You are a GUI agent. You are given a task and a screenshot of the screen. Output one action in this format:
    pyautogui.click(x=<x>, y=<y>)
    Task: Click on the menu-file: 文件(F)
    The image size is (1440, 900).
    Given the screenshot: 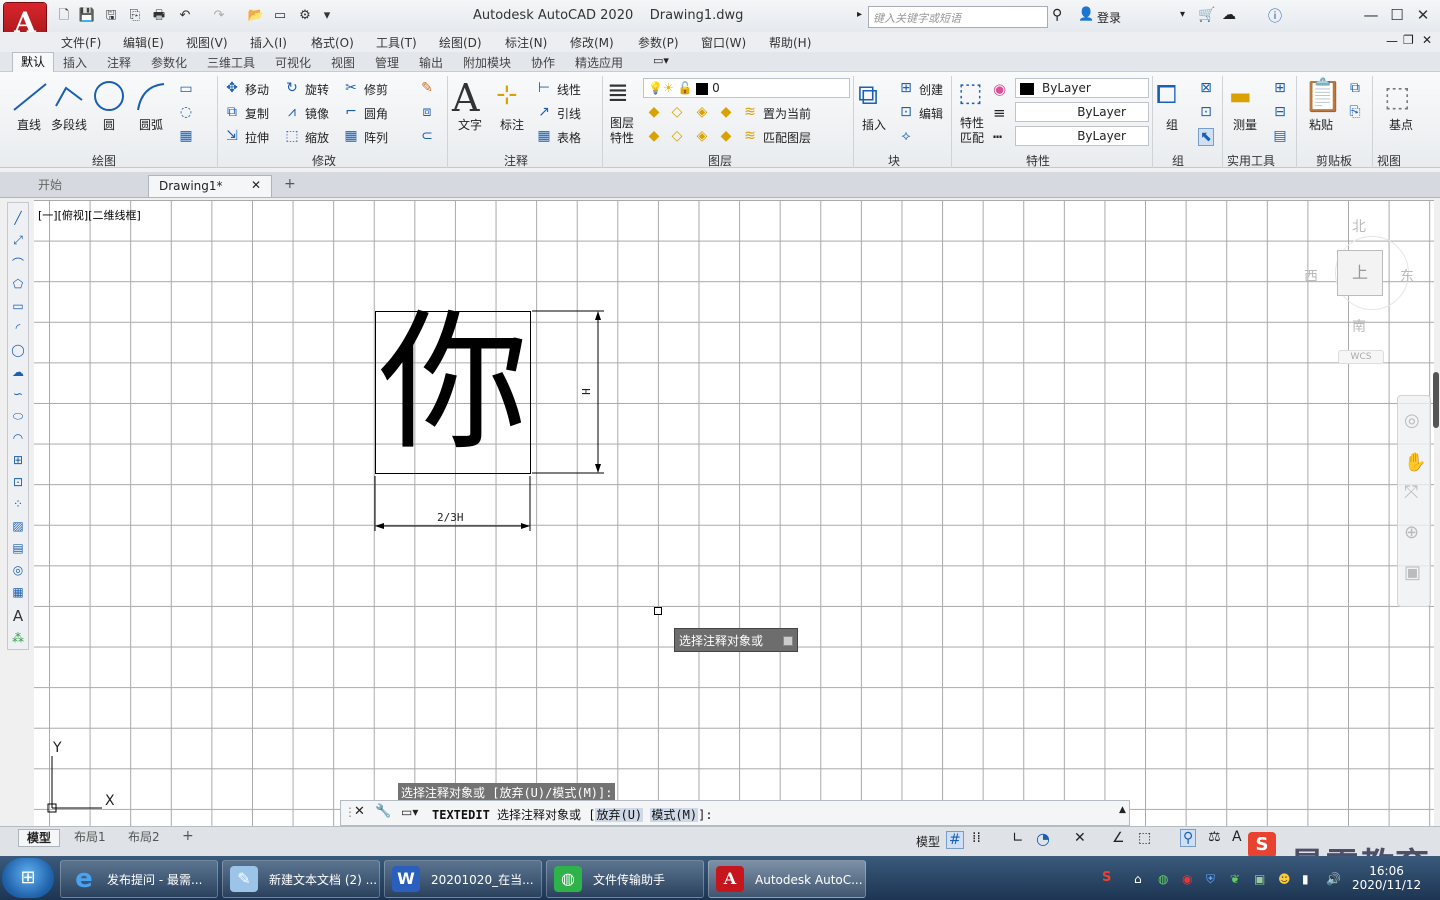 What is the action you would take?
    pyautogui.click(x=81, y=42)
    